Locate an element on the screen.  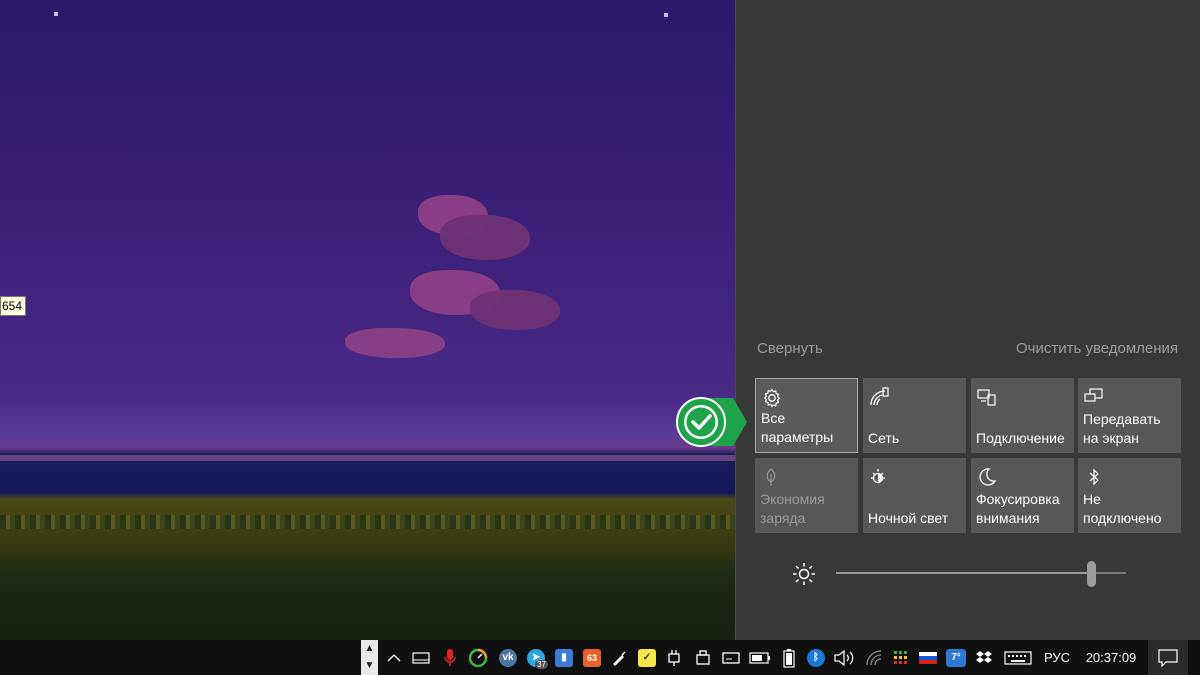
show-hidden-icons-button is located at coordinates (394, 657).